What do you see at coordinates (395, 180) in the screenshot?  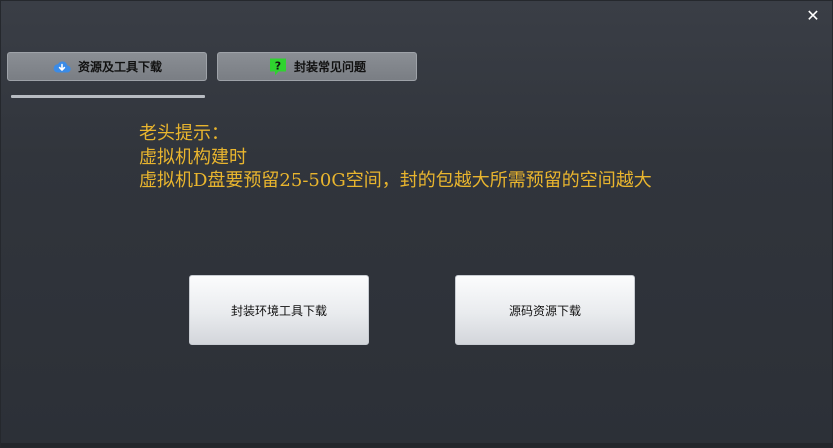 I see `notice-line-2: 虚拟机D盘要预留25-50G空间，封的包越大所需预留的空间越大` at bounding box center [395, 180].